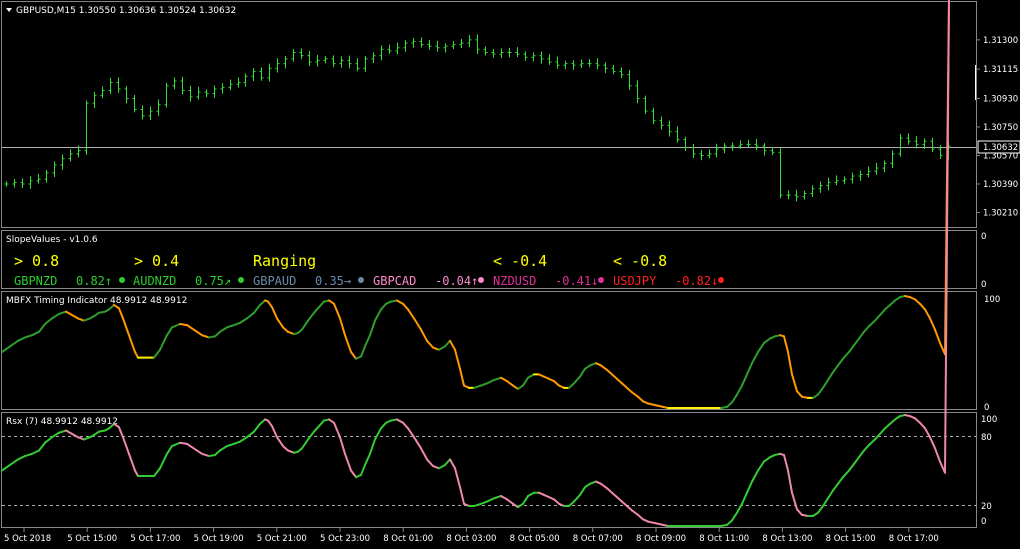 The width and height of the screenshot is (1020, 549). What do you see at coordinates (696, 281) in the screenshot?
I see `slope-pair-value: -0.82↓` at bounding box center [696, 281].